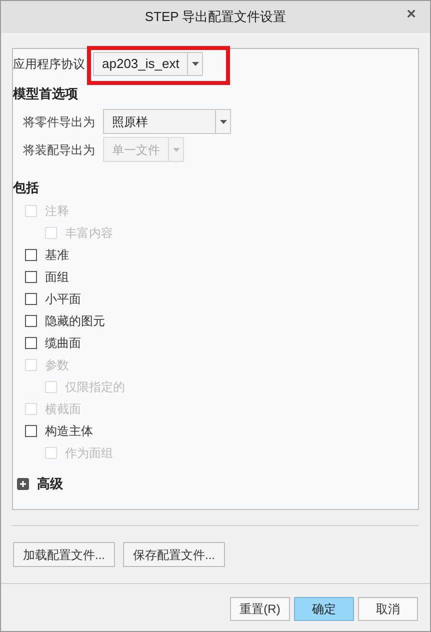  Describe the element at coordinates (260, 609) in the screenshot. I see `dialog-button: 重置(R)` at that location.